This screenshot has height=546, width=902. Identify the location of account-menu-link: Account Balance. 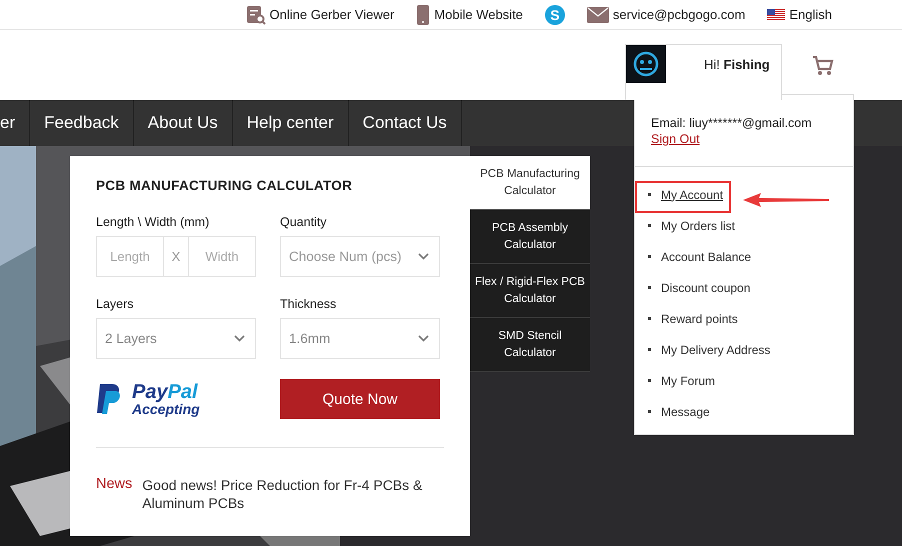
(706, 257).